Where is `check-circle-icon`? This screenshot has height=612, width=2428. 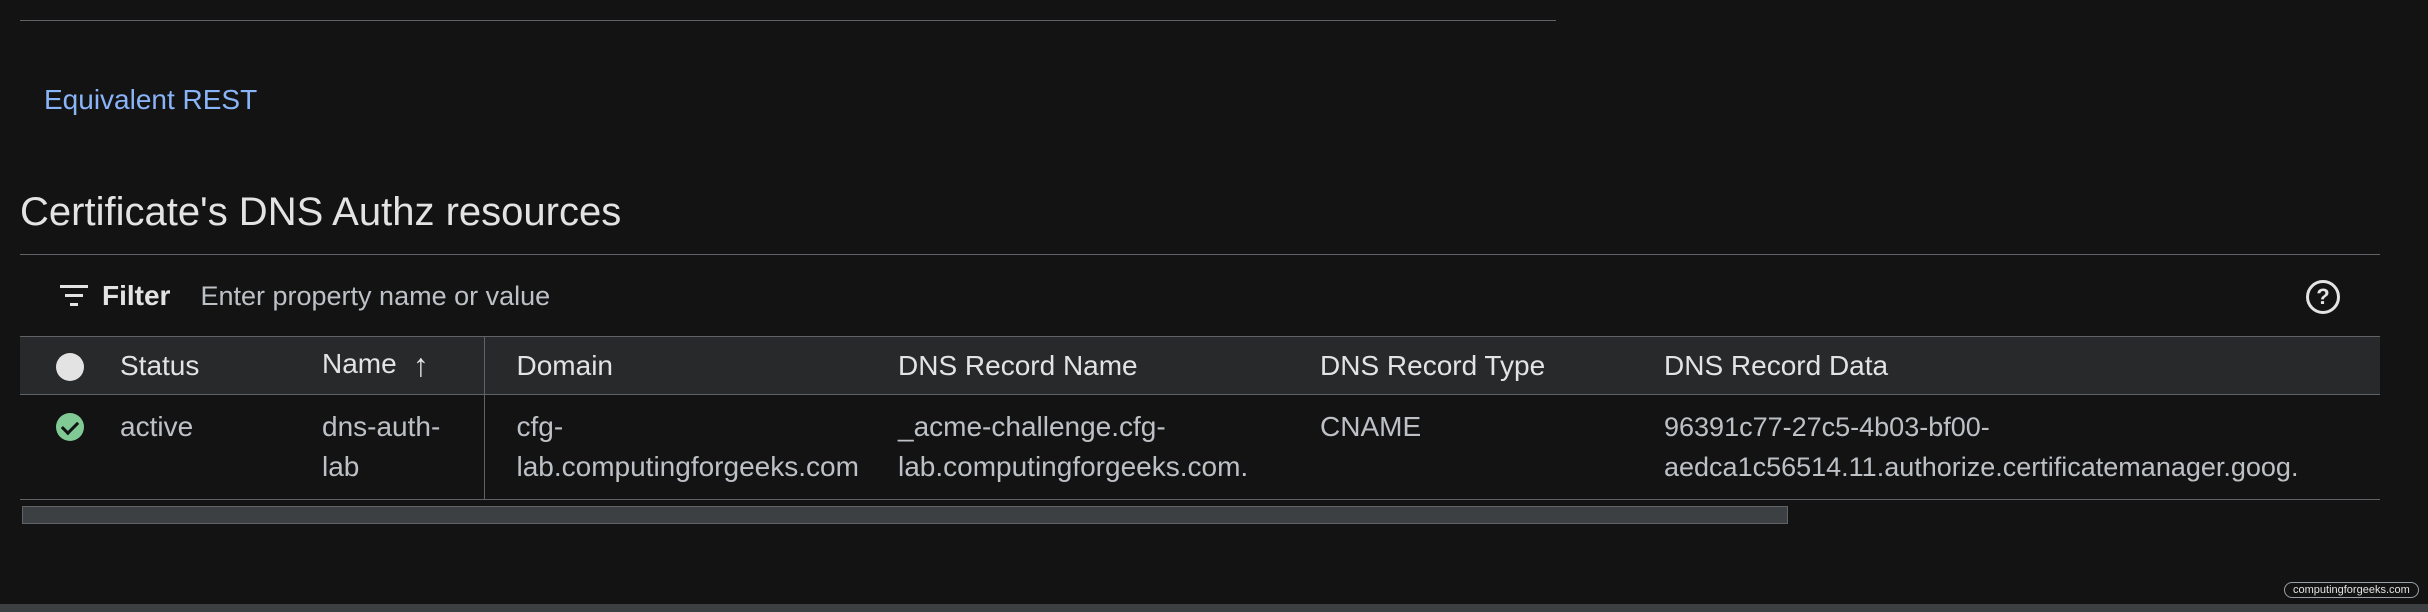 check-circle-icon is located at coordinates (70, 427).